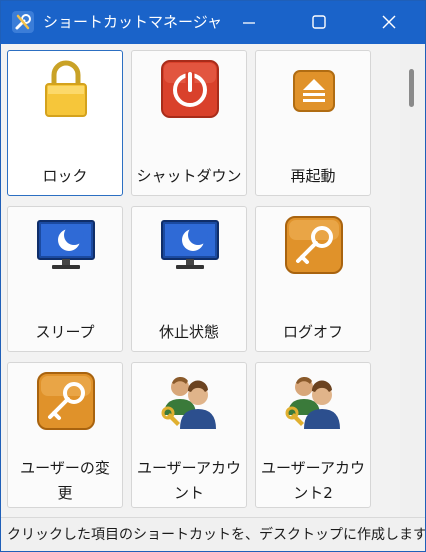 The height and width of the screenshot is (552, 426). I want to click on tile-change-user: ユーザーの変 更, so click(65, 435).